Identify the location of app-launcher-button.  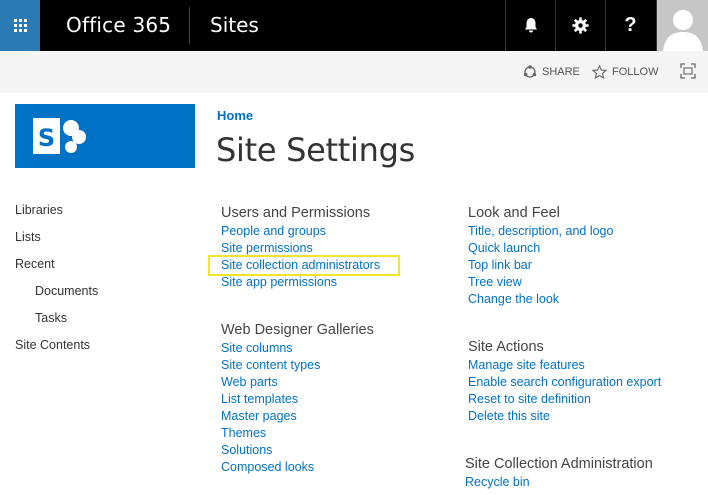
(20, 25).